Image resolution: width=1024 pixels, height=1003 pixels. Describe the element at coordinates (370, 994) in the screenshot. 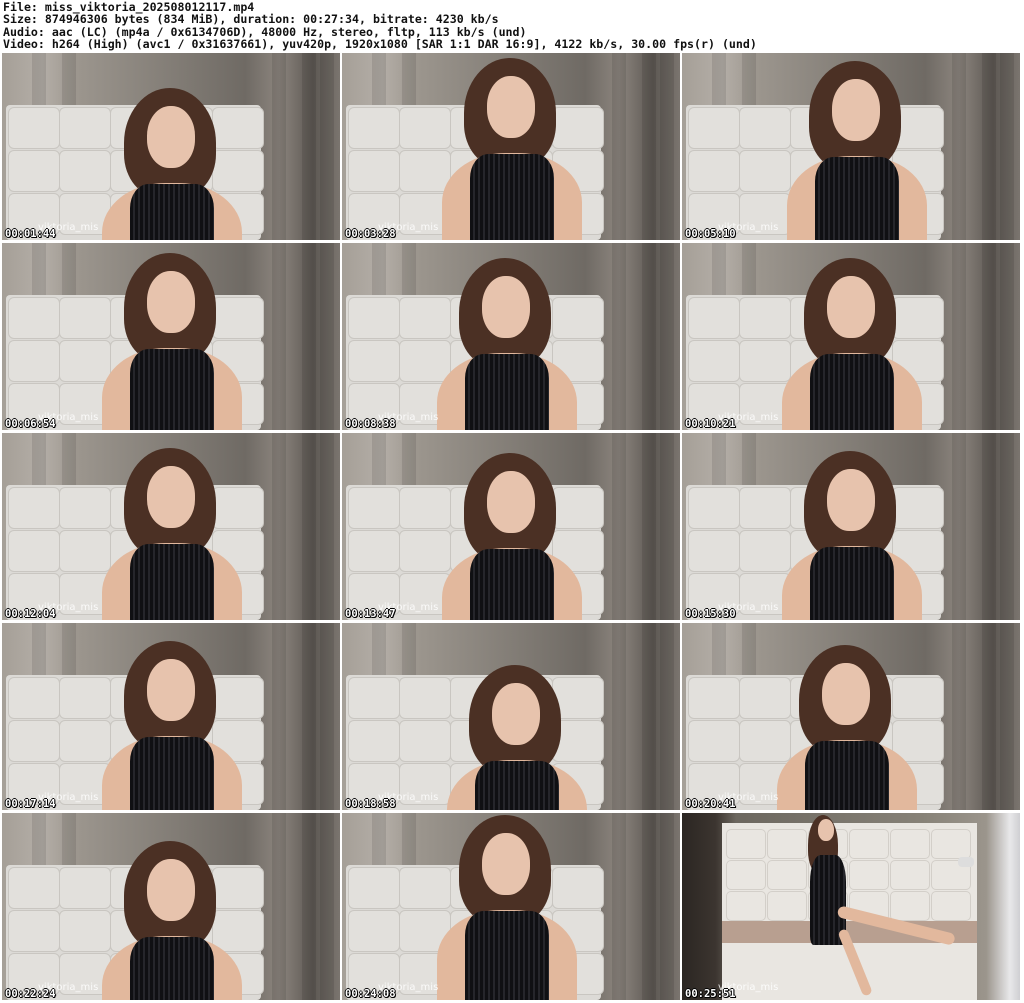

I see `timestamp-label: 00:24:08` at that location.